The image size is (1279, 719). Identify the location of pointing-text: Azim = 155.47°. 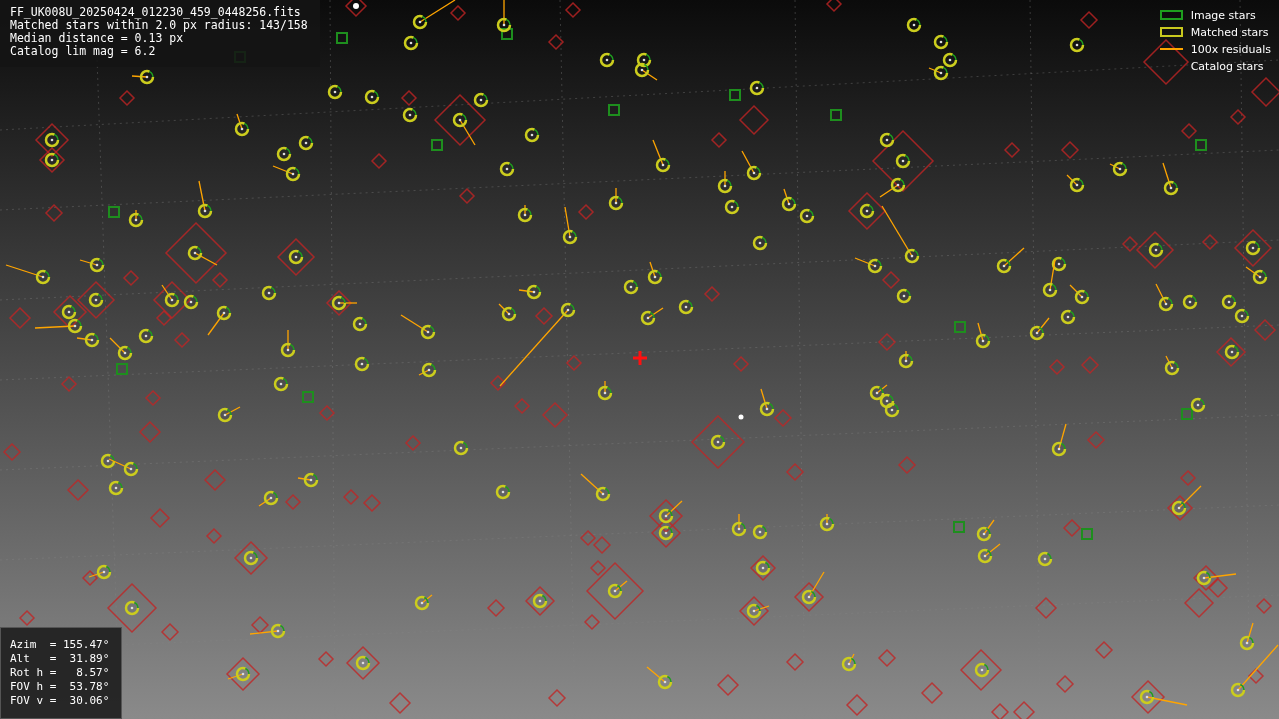
(60, 645).